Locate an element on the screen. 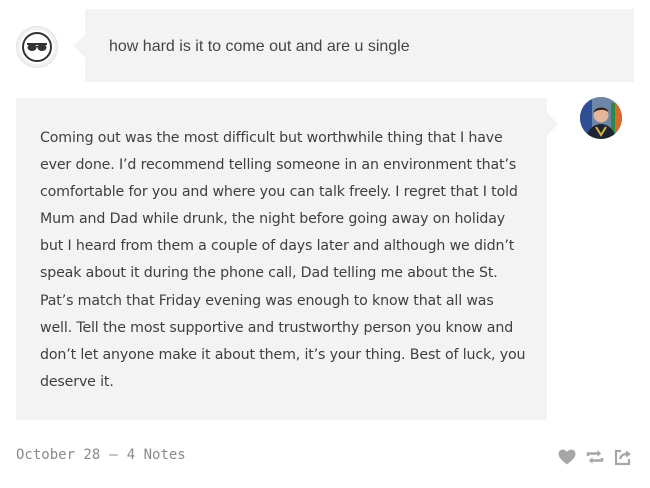 Image resolution: width=650 pixels, height=488 pixels. profile-photo is located at coordinates (601, 118).